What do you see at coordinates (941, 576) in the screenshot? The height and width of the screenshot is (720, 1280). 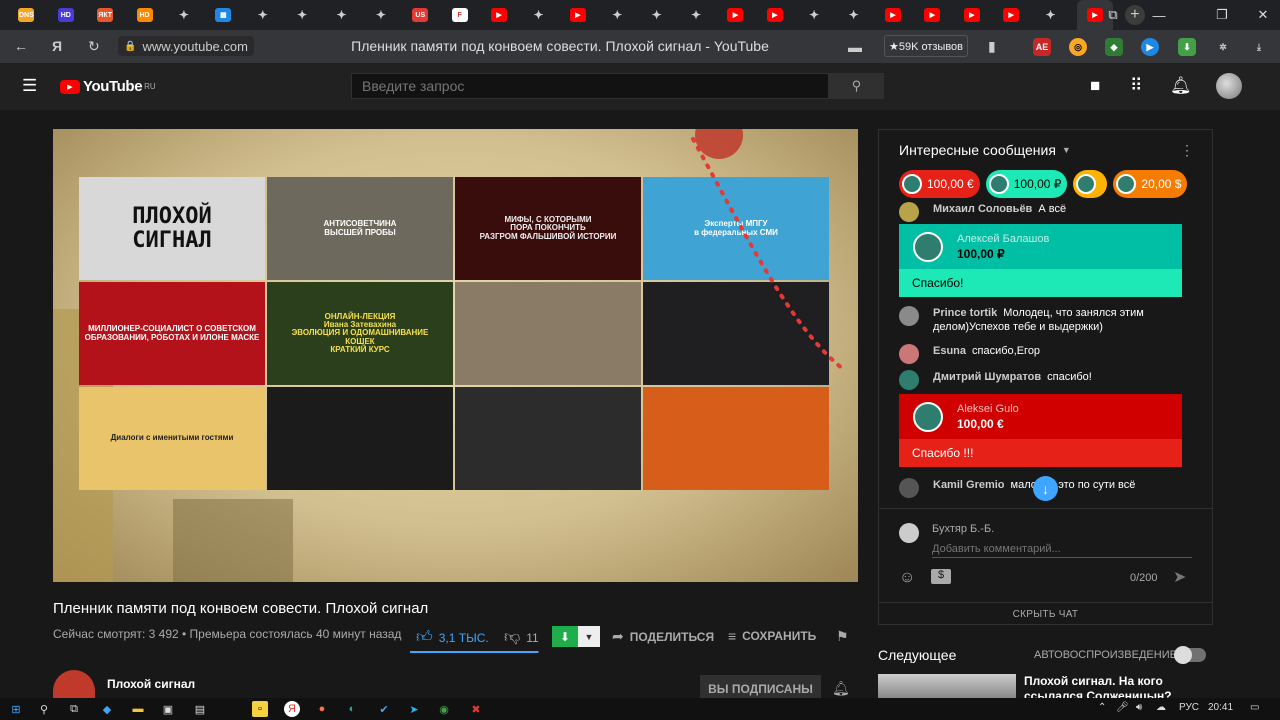 I see `superchat-money-icon: $` at bounding box center [941, 576].